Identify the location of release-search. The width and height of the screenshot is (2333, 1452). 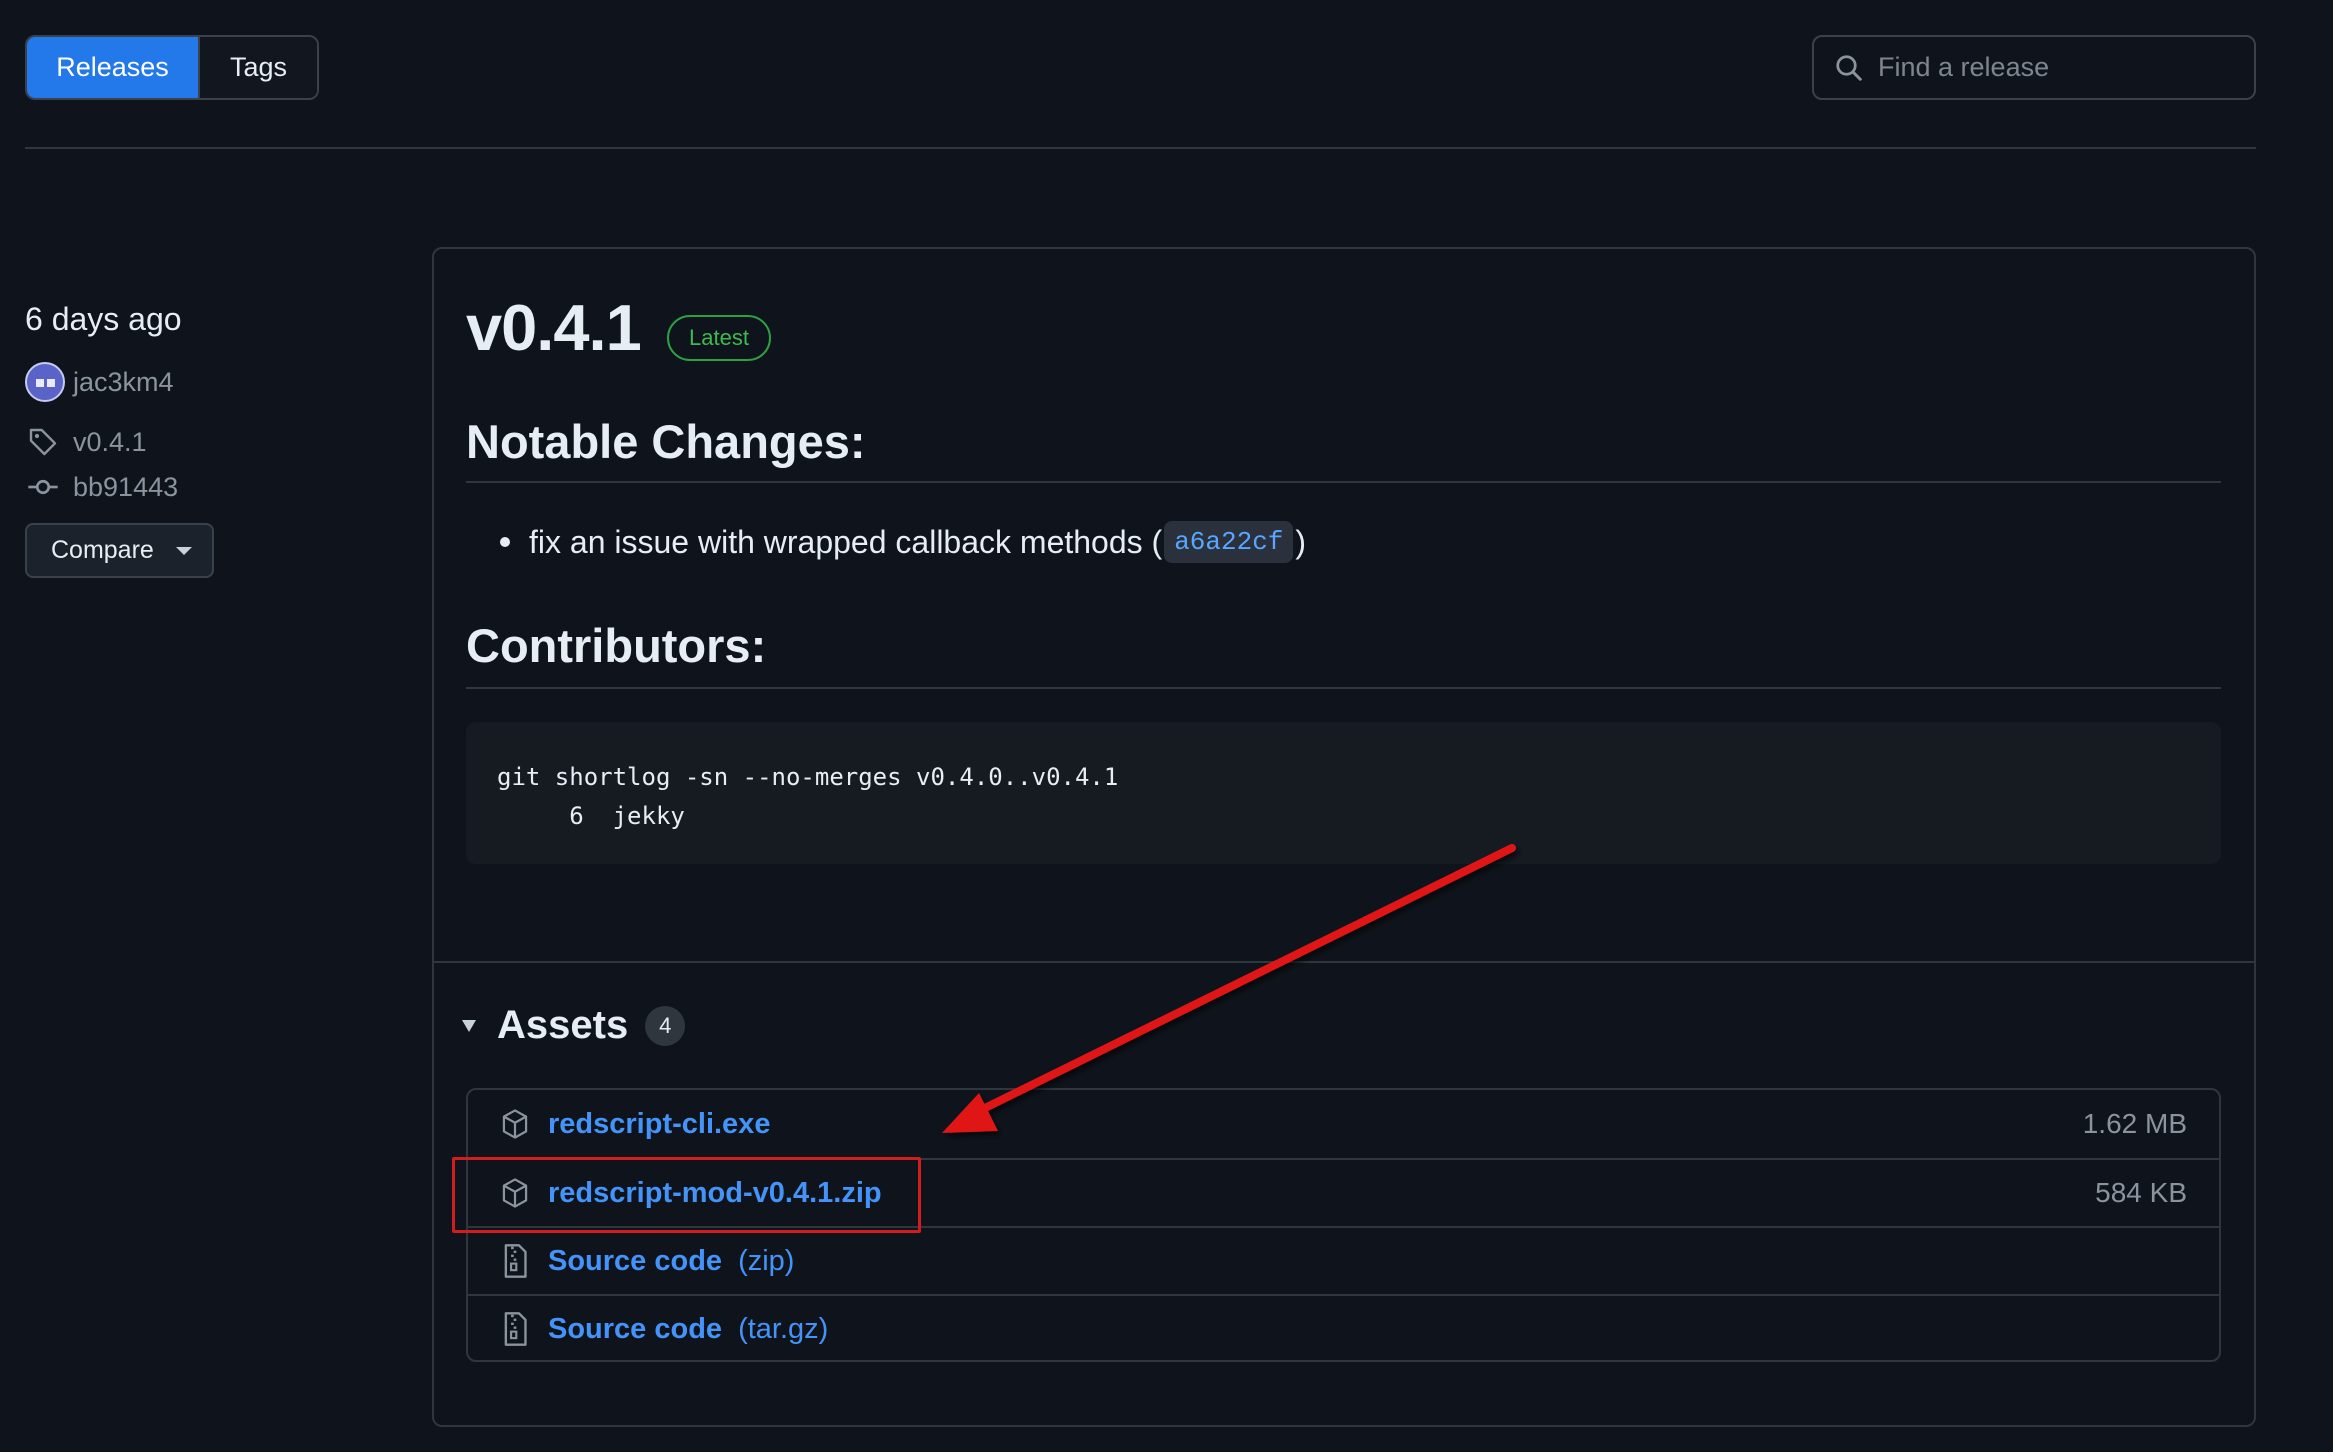
(2034, 67).